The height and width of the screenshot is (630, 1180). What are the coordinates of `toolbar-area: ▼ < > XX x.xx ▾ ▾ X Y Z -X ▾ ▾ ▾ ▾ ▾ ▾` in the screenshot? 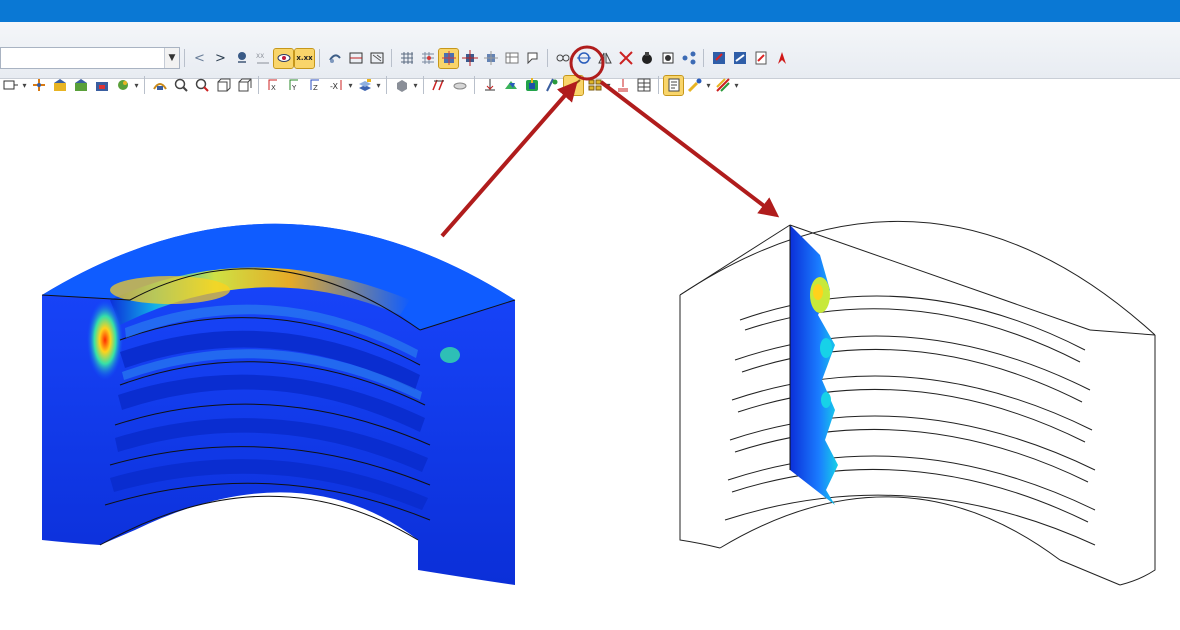 It's located at (590, 59).